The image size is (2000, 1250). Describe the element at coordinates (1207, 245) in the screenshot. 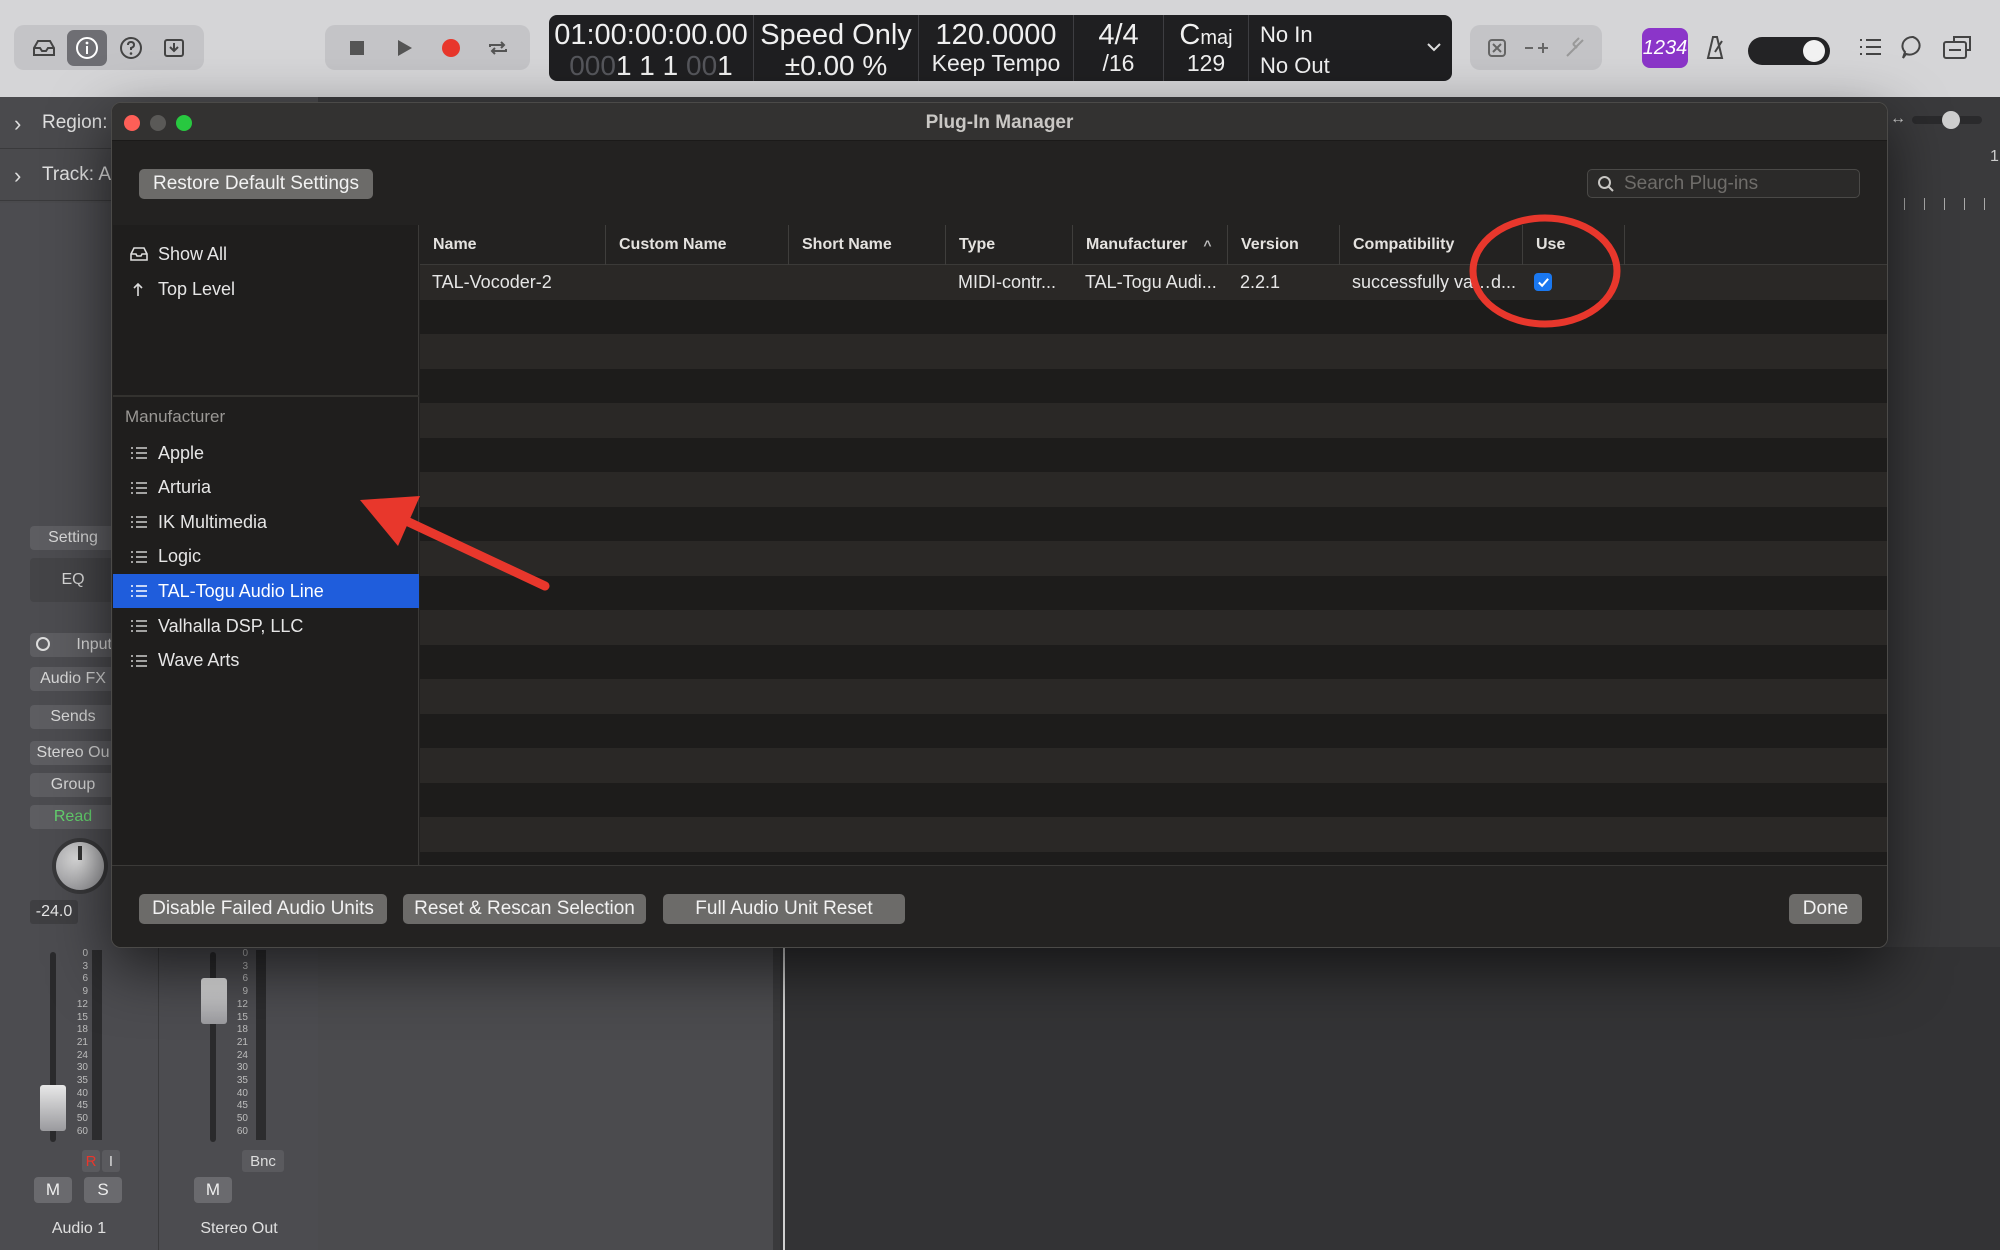

I see `sort-ascending-icon: ^` at that location.